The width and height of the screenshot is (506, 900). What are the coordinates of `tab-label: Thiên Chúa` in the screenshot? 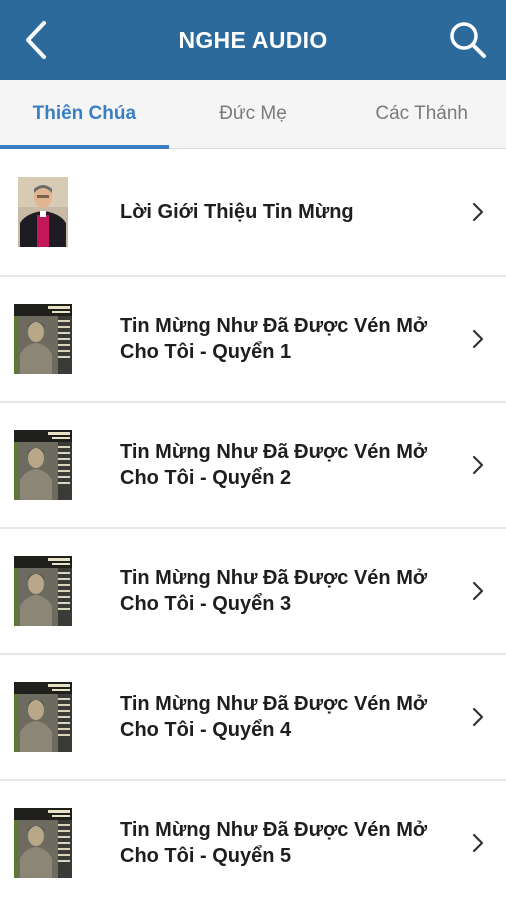 It's located at (84, 113).